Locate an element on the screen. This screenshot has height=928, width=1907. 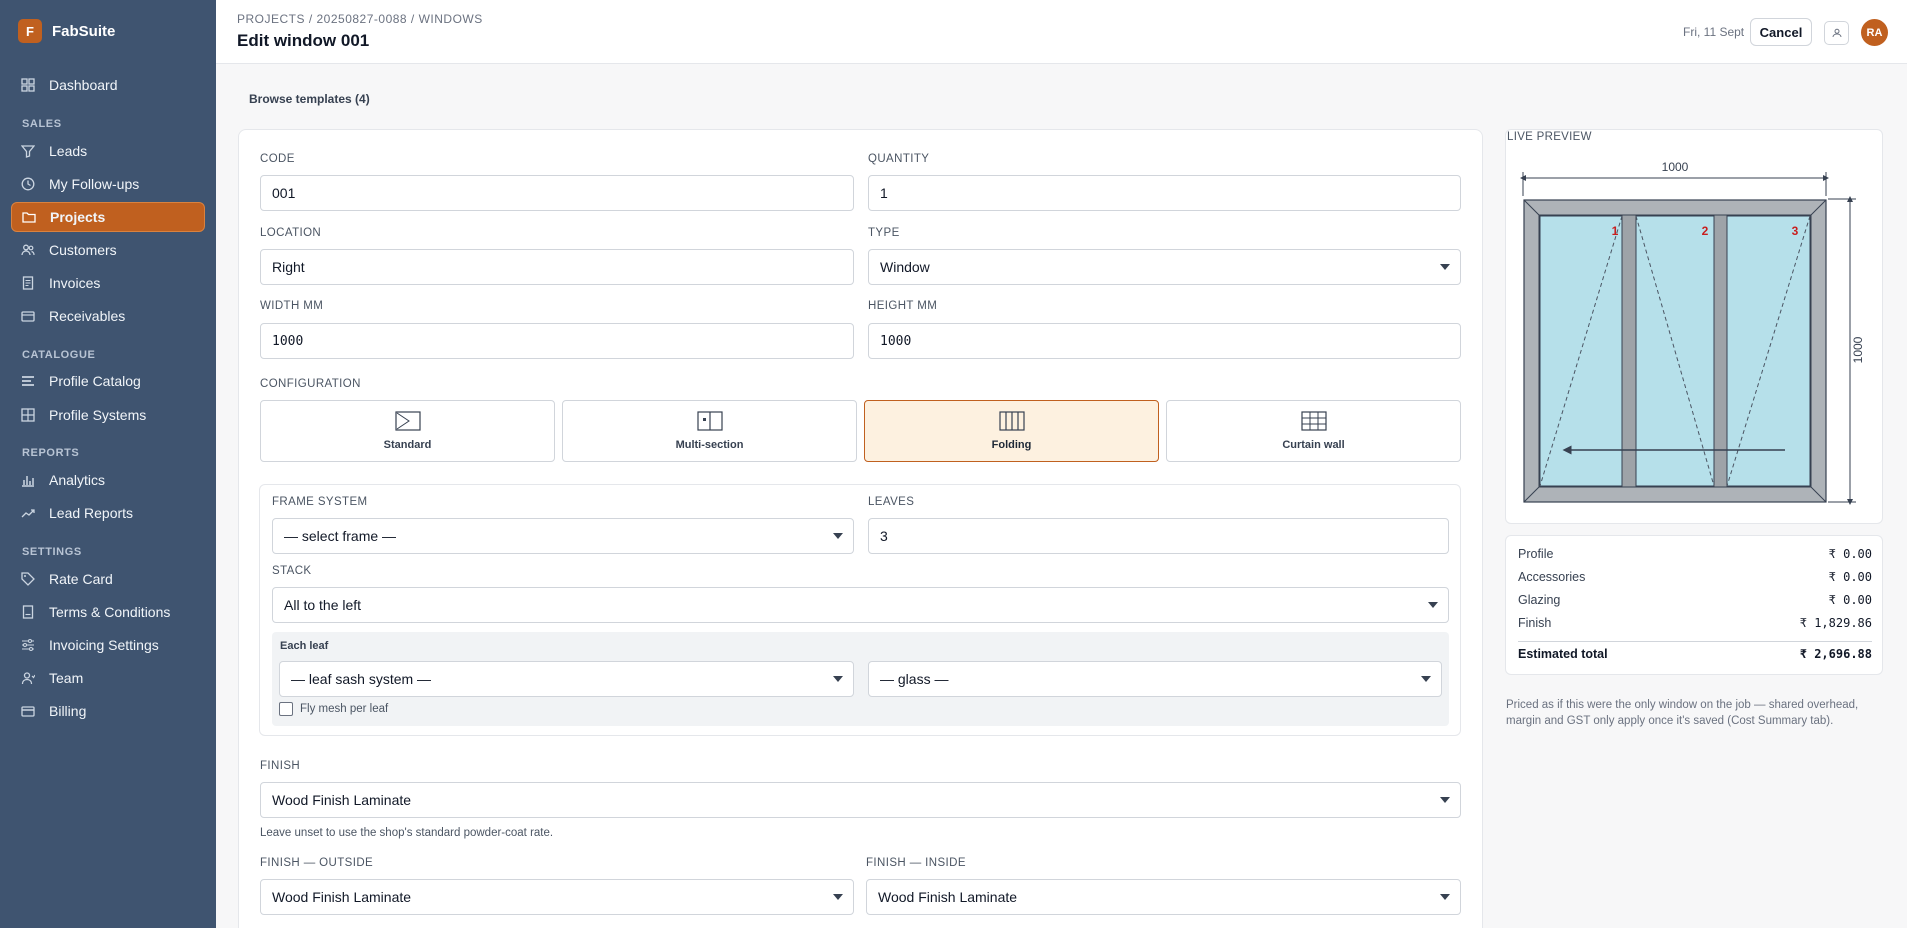
browse-templates-button: Browse templates (4) is located at coordinates (309, 99).